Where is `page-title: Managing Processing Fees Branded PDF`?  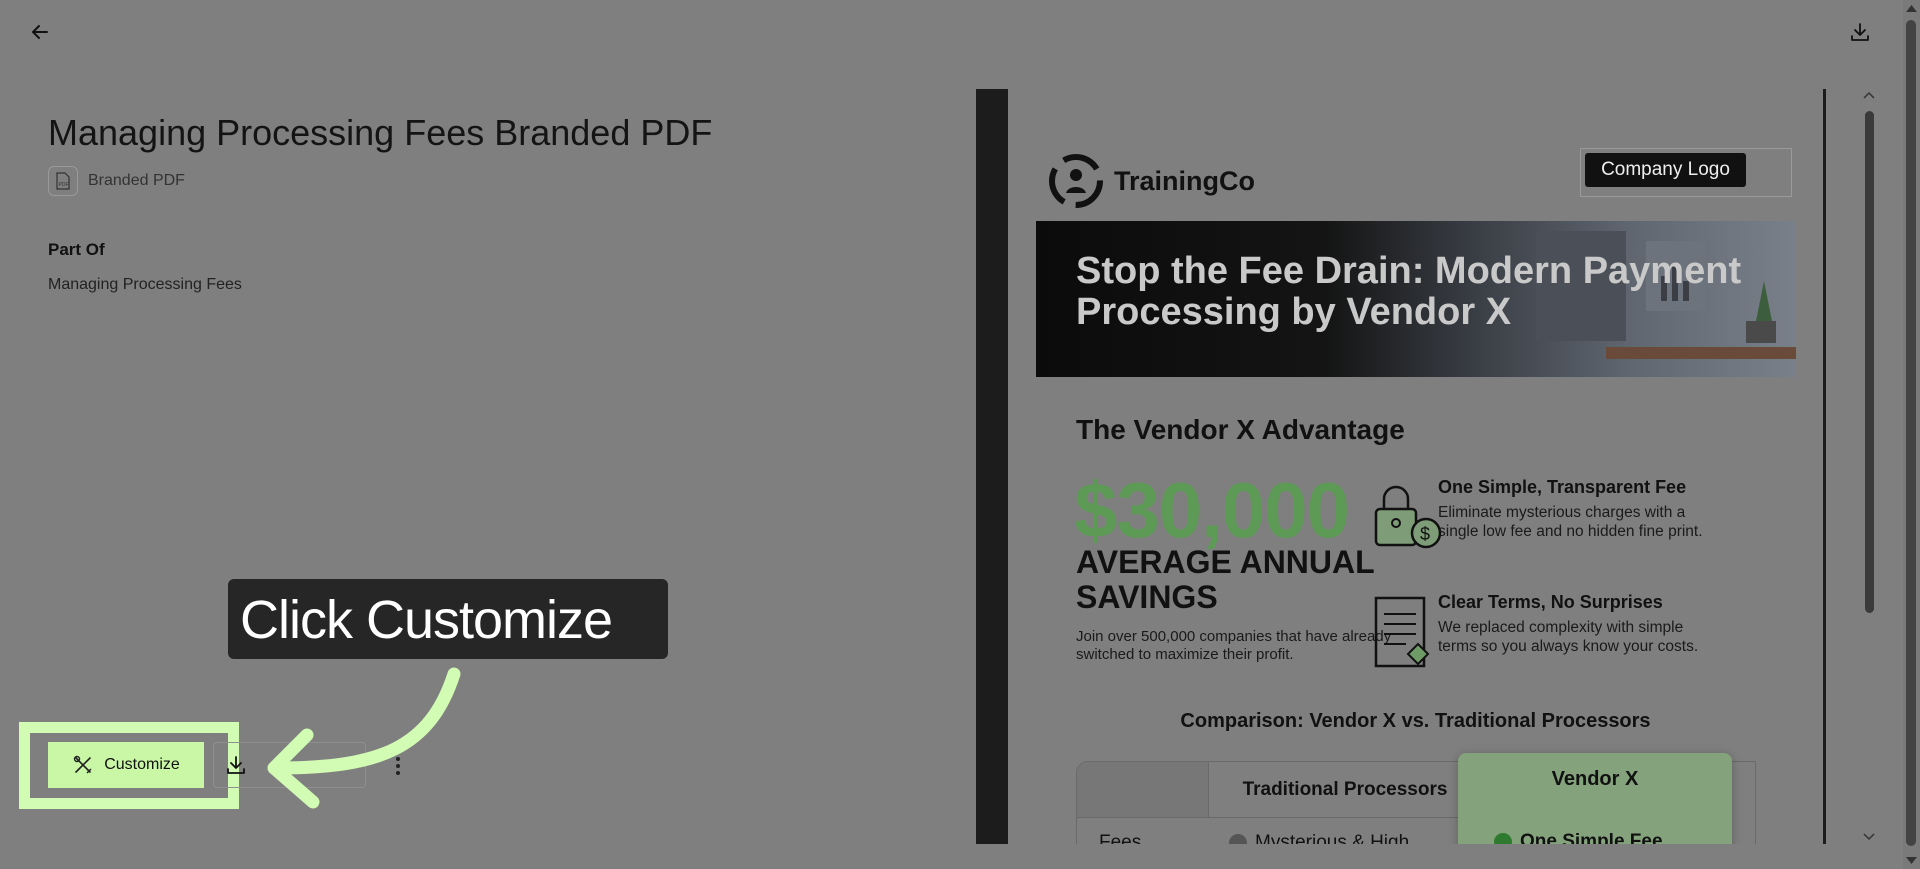 page-title: Managing Processing Fees Branded PDF is located at coordinates (380, 132).